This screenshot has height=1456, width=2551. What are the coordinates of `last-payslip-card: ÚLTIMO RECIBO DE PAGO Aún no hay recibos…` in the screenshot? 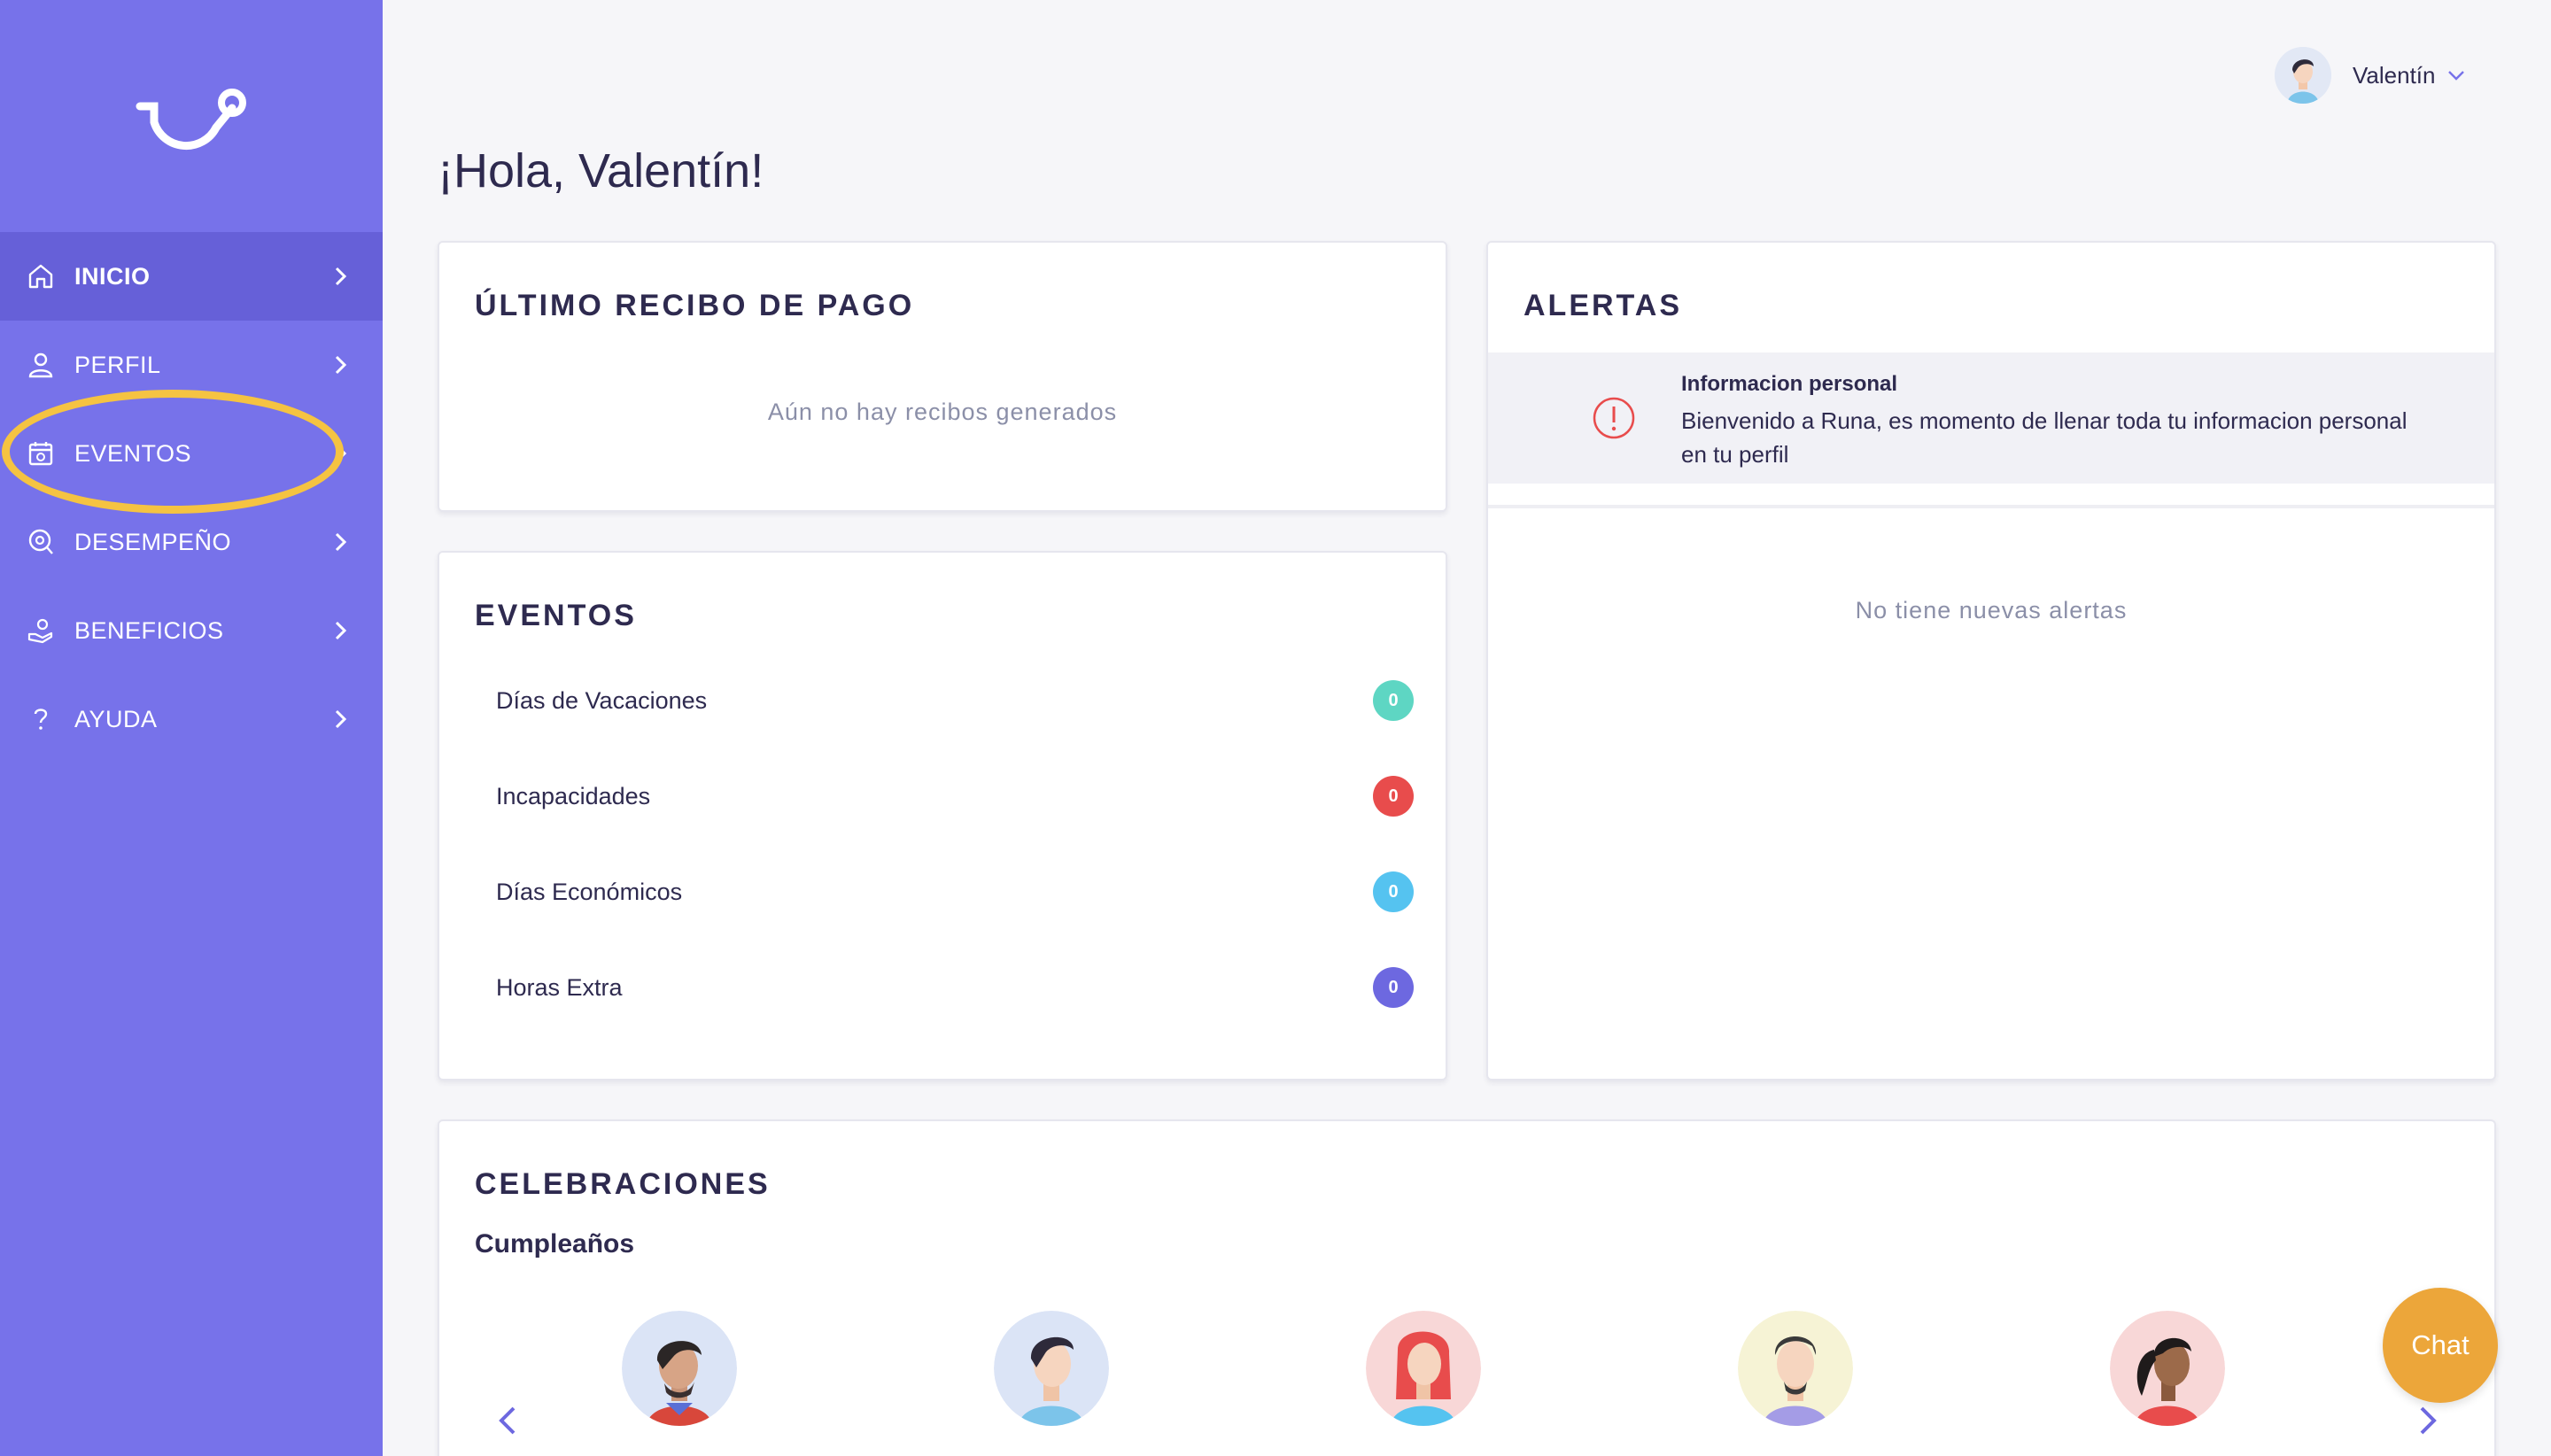 It's located at (942, 376).